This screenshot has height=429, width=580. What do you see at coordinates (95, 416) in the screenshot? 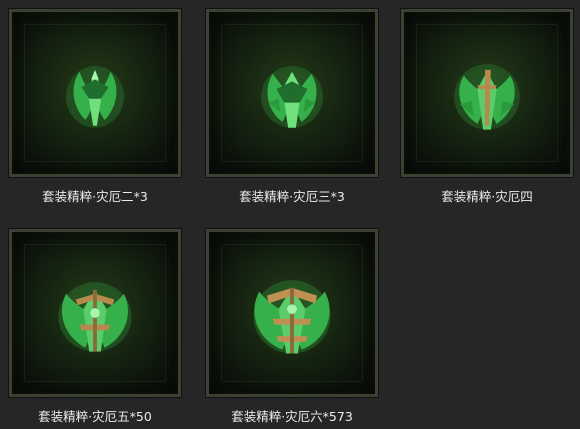
I see `item-label: 套装精粹·灾厄五*50` at bounding box center [95, 416].